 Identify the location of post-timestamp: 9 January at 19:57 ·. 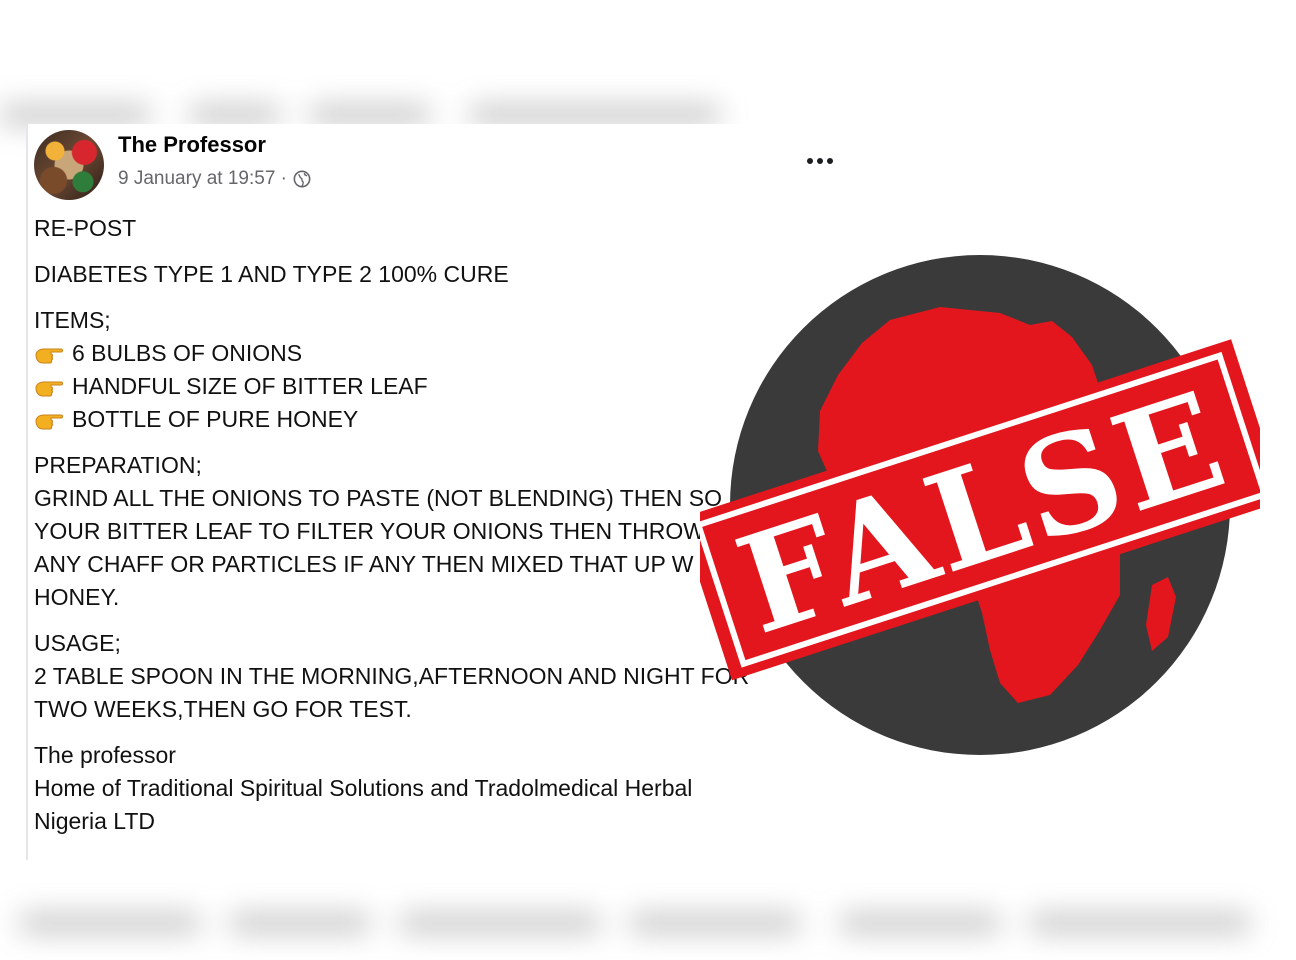
(202, 179).